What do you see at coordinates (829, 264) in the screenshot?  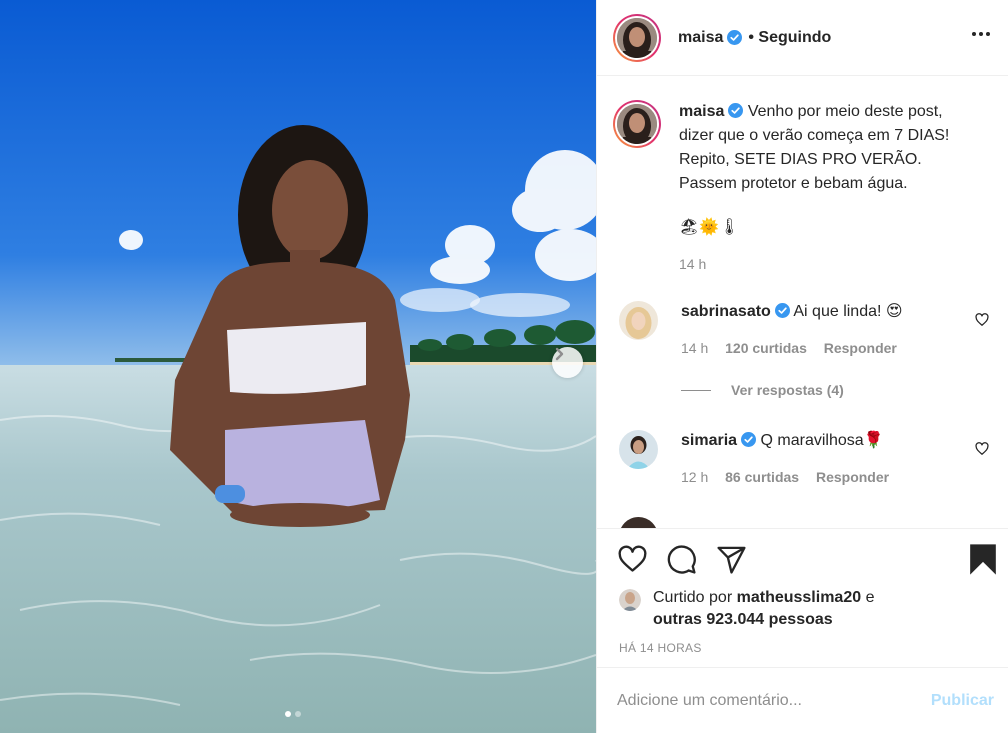 I see `caption-time: 14 h` at bounding box center [829, 264].